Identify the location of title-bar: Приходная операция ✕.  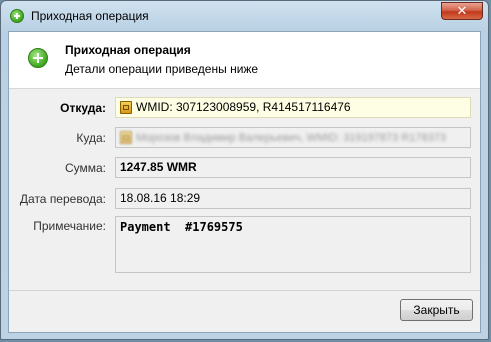
(244, 16).